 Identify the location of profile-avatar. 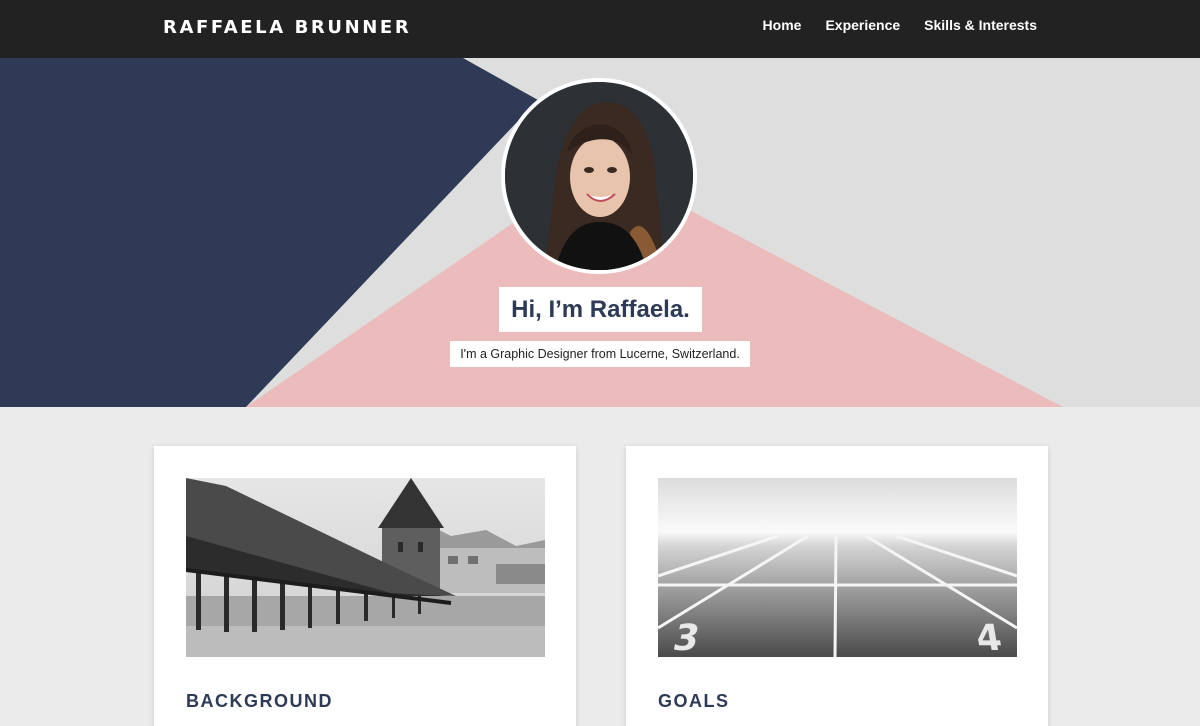
(599, 176).